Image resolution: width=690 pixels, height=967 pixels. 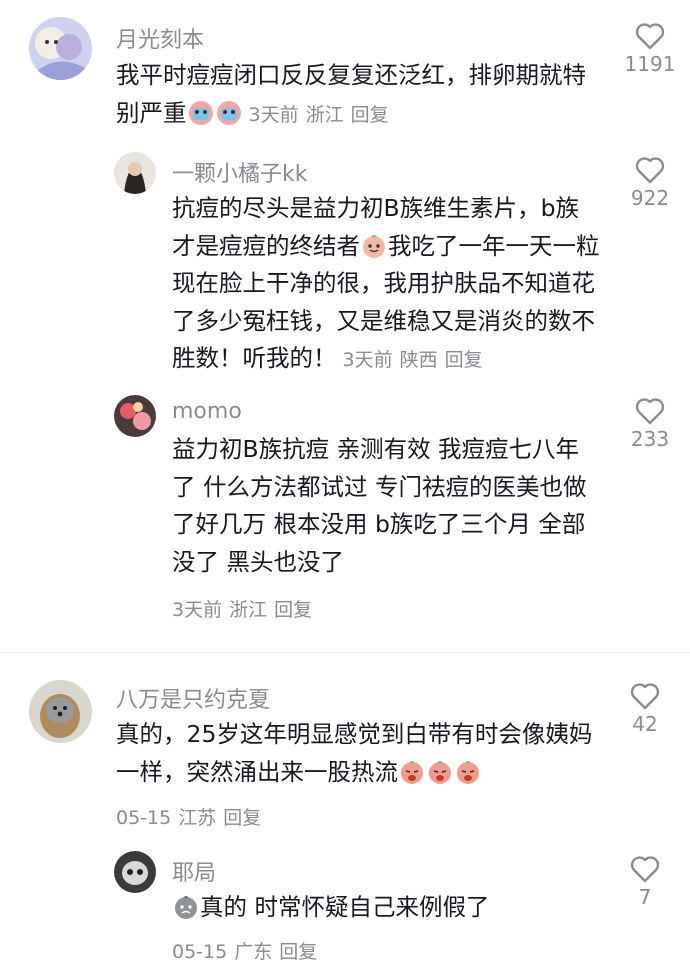 I want to click on username: 八万是只约克夏, so click(x=193, y=698).